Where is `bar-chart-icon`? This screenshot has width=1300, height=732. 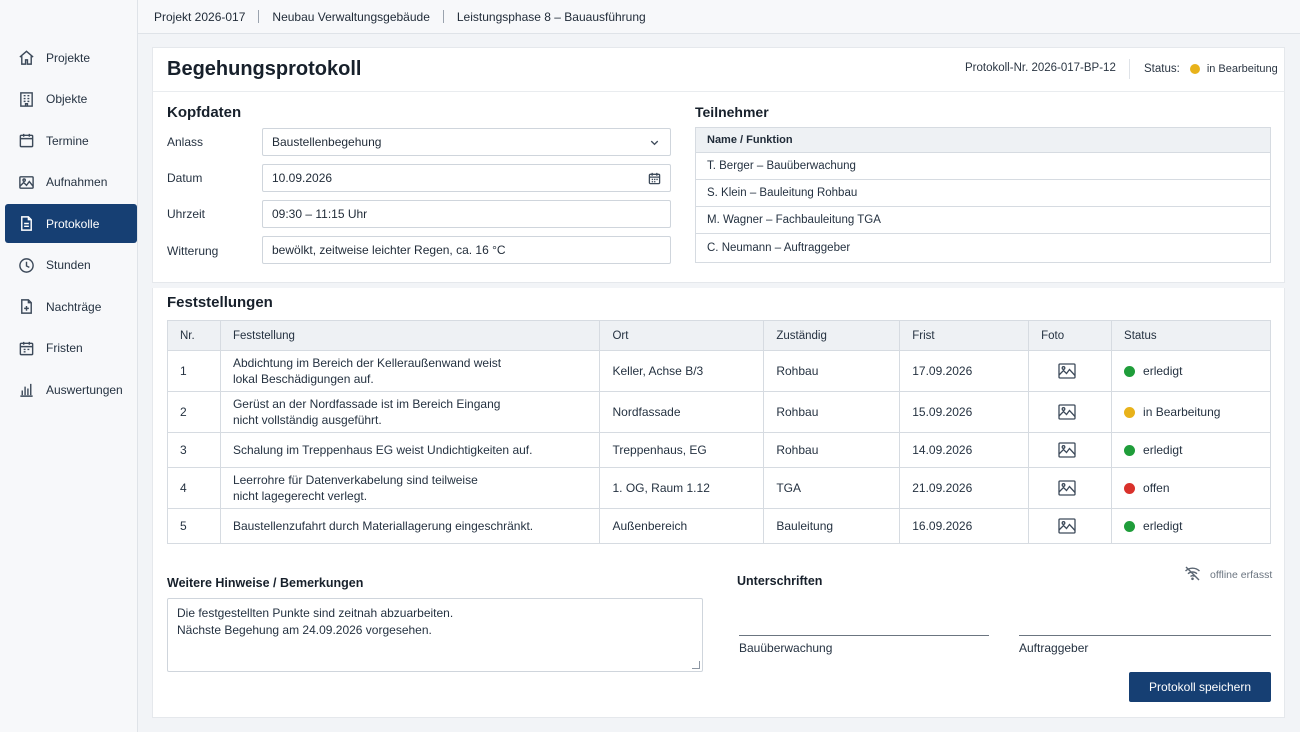
bar-chart-icon is located at coordinates (26, 389).